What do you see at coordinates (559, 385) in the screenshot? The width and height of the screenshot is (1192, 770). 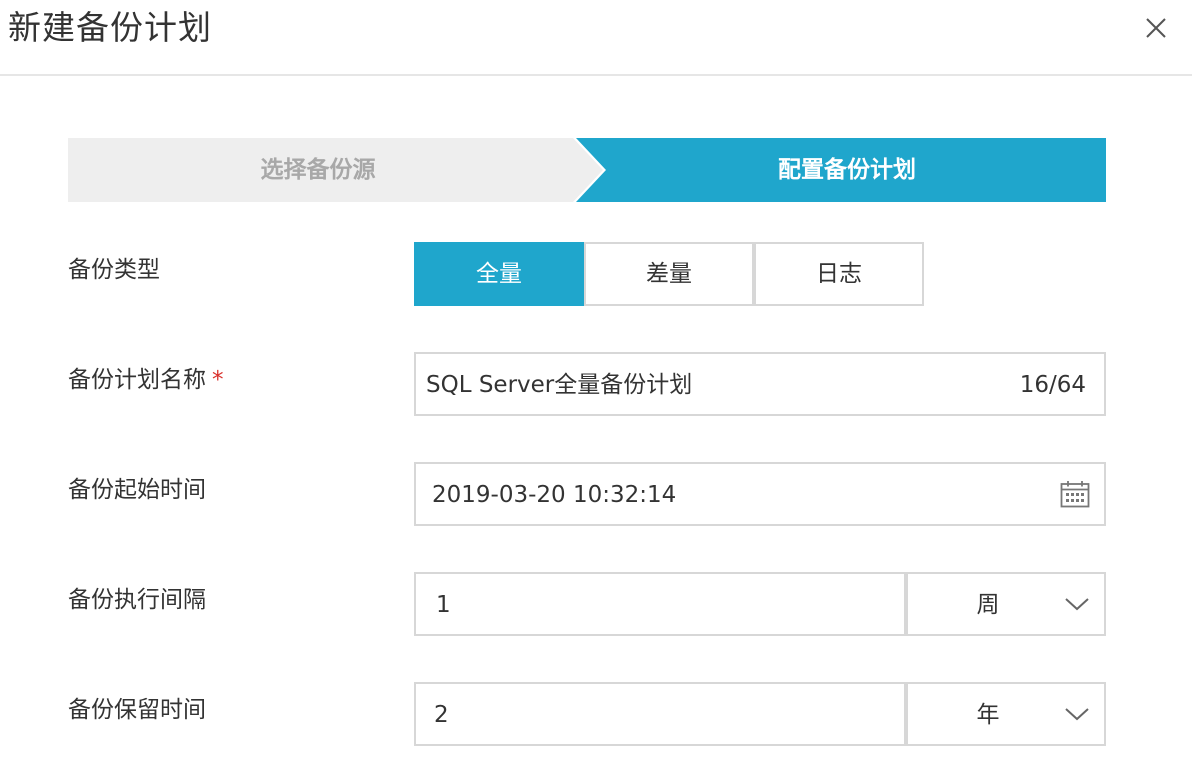 I see `plan-name-value: SQL Server全量备份计划` at bounding box center [559, 385].